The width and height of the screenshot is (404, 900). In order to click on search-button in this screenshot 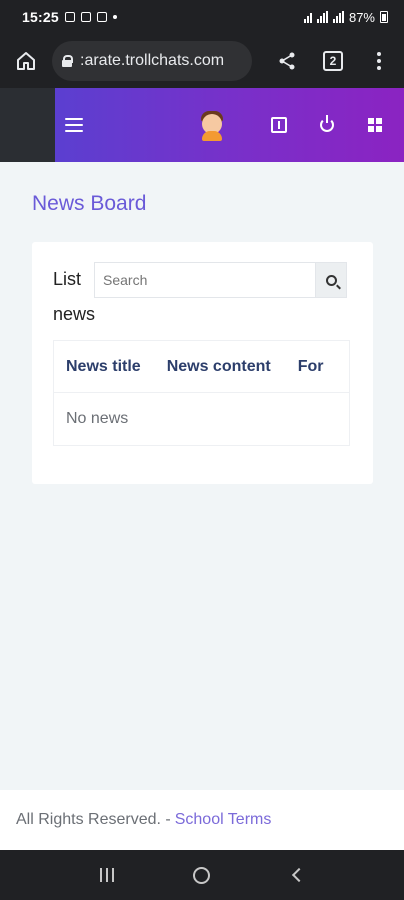, I will do `click(331, 280)`.